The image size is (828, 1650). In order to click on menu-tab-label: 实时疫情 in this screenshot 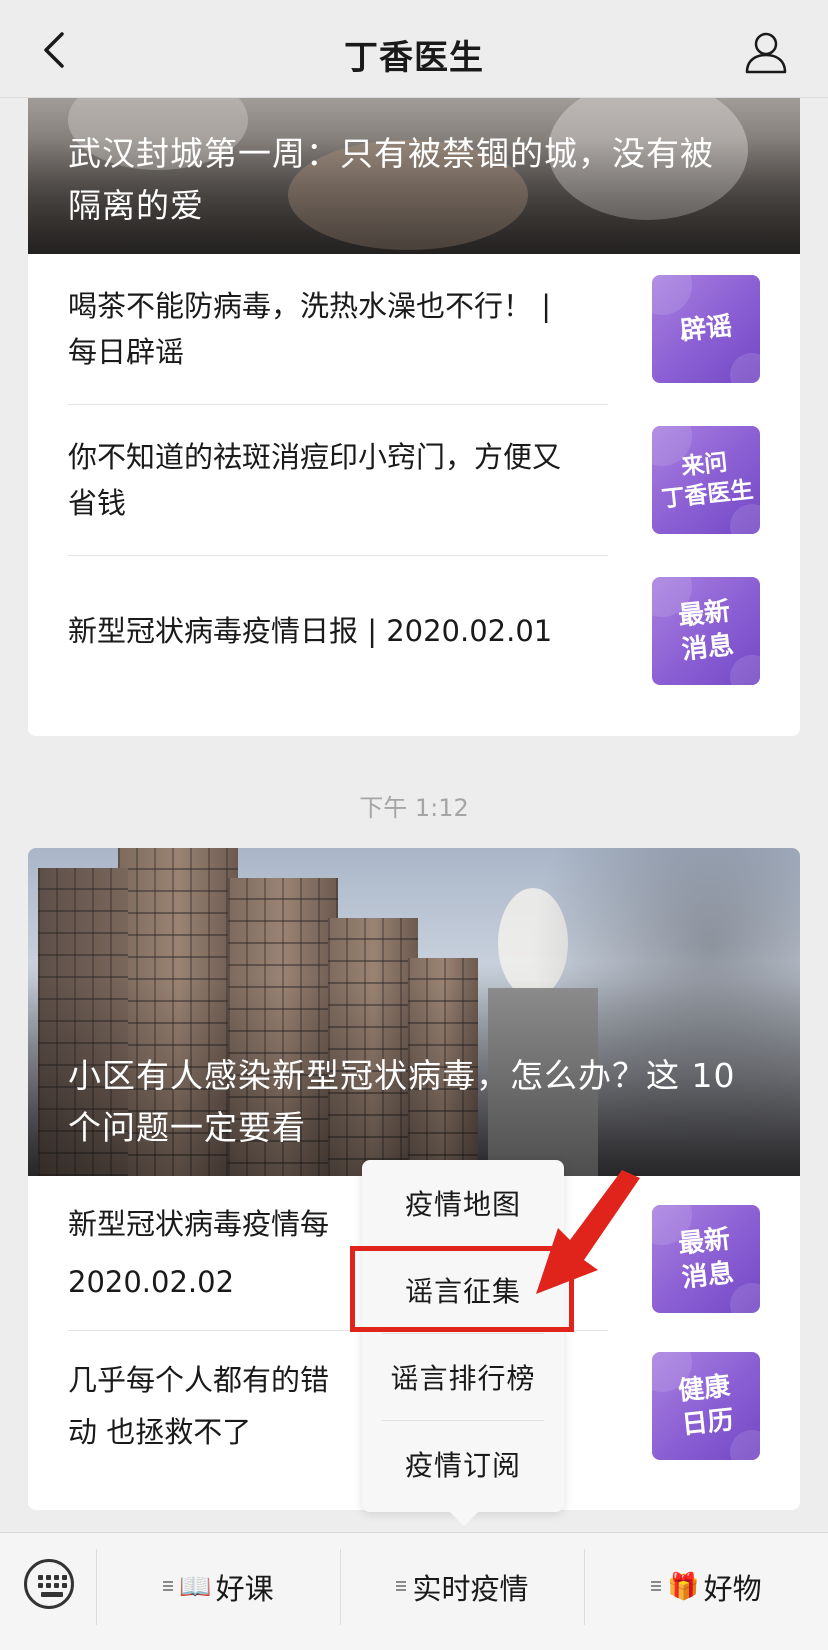, I will do `click(470, 1589)`.